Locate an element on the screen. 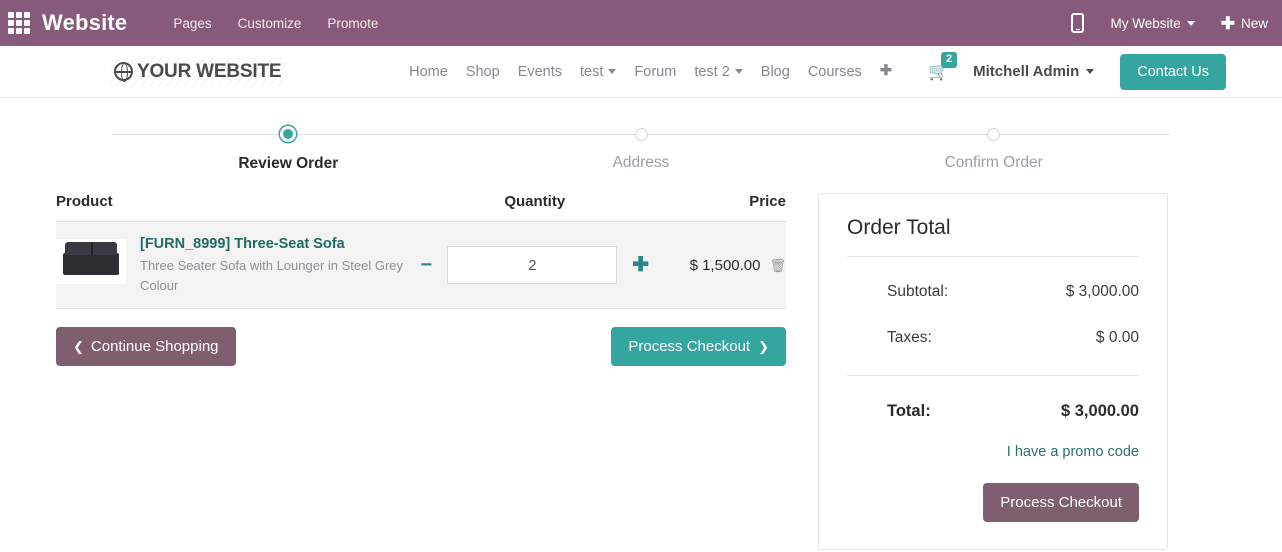 Image resolution: width=1282 pixels, height=552 pixels. product-thumbnail is located at coordinates (91, 261).